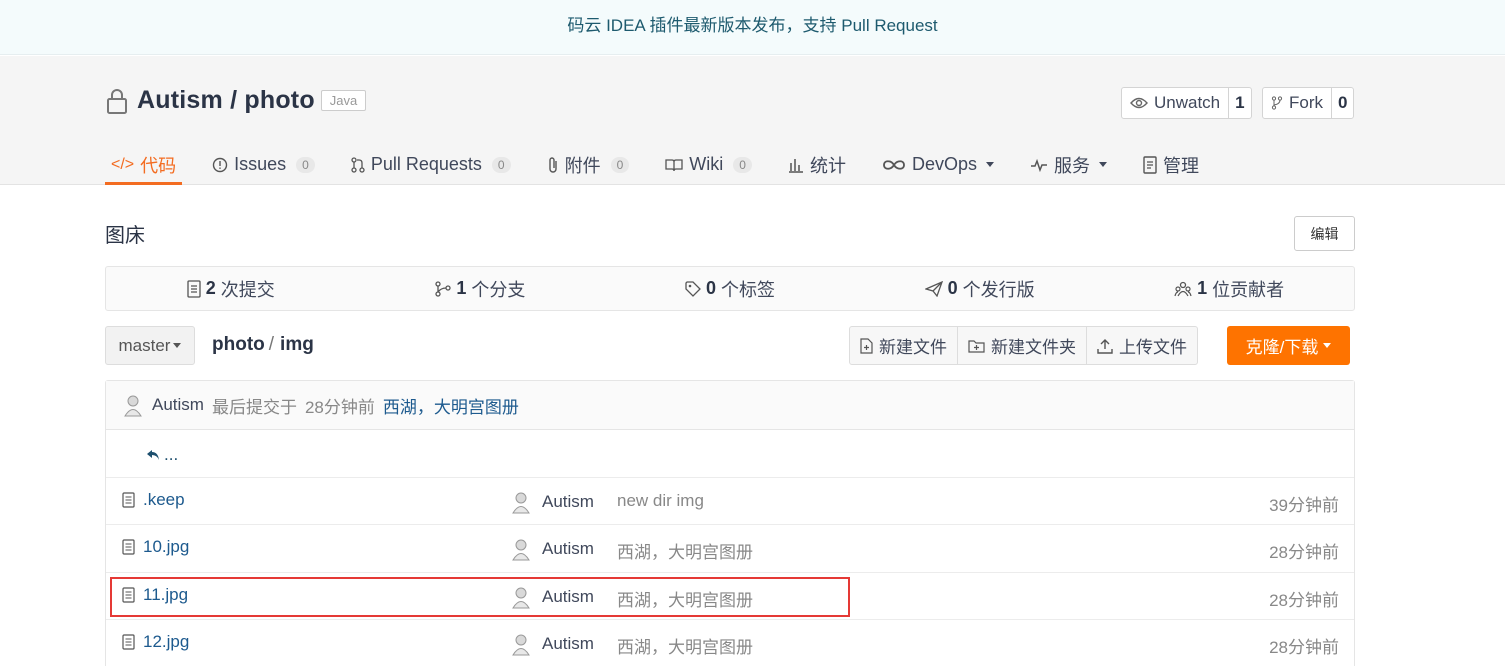 The width and height of the screenshot is (1505, 666). Describe the element at coordinates (247, 289) in the screenshot. I see `stat-label: 次提交` at that location.